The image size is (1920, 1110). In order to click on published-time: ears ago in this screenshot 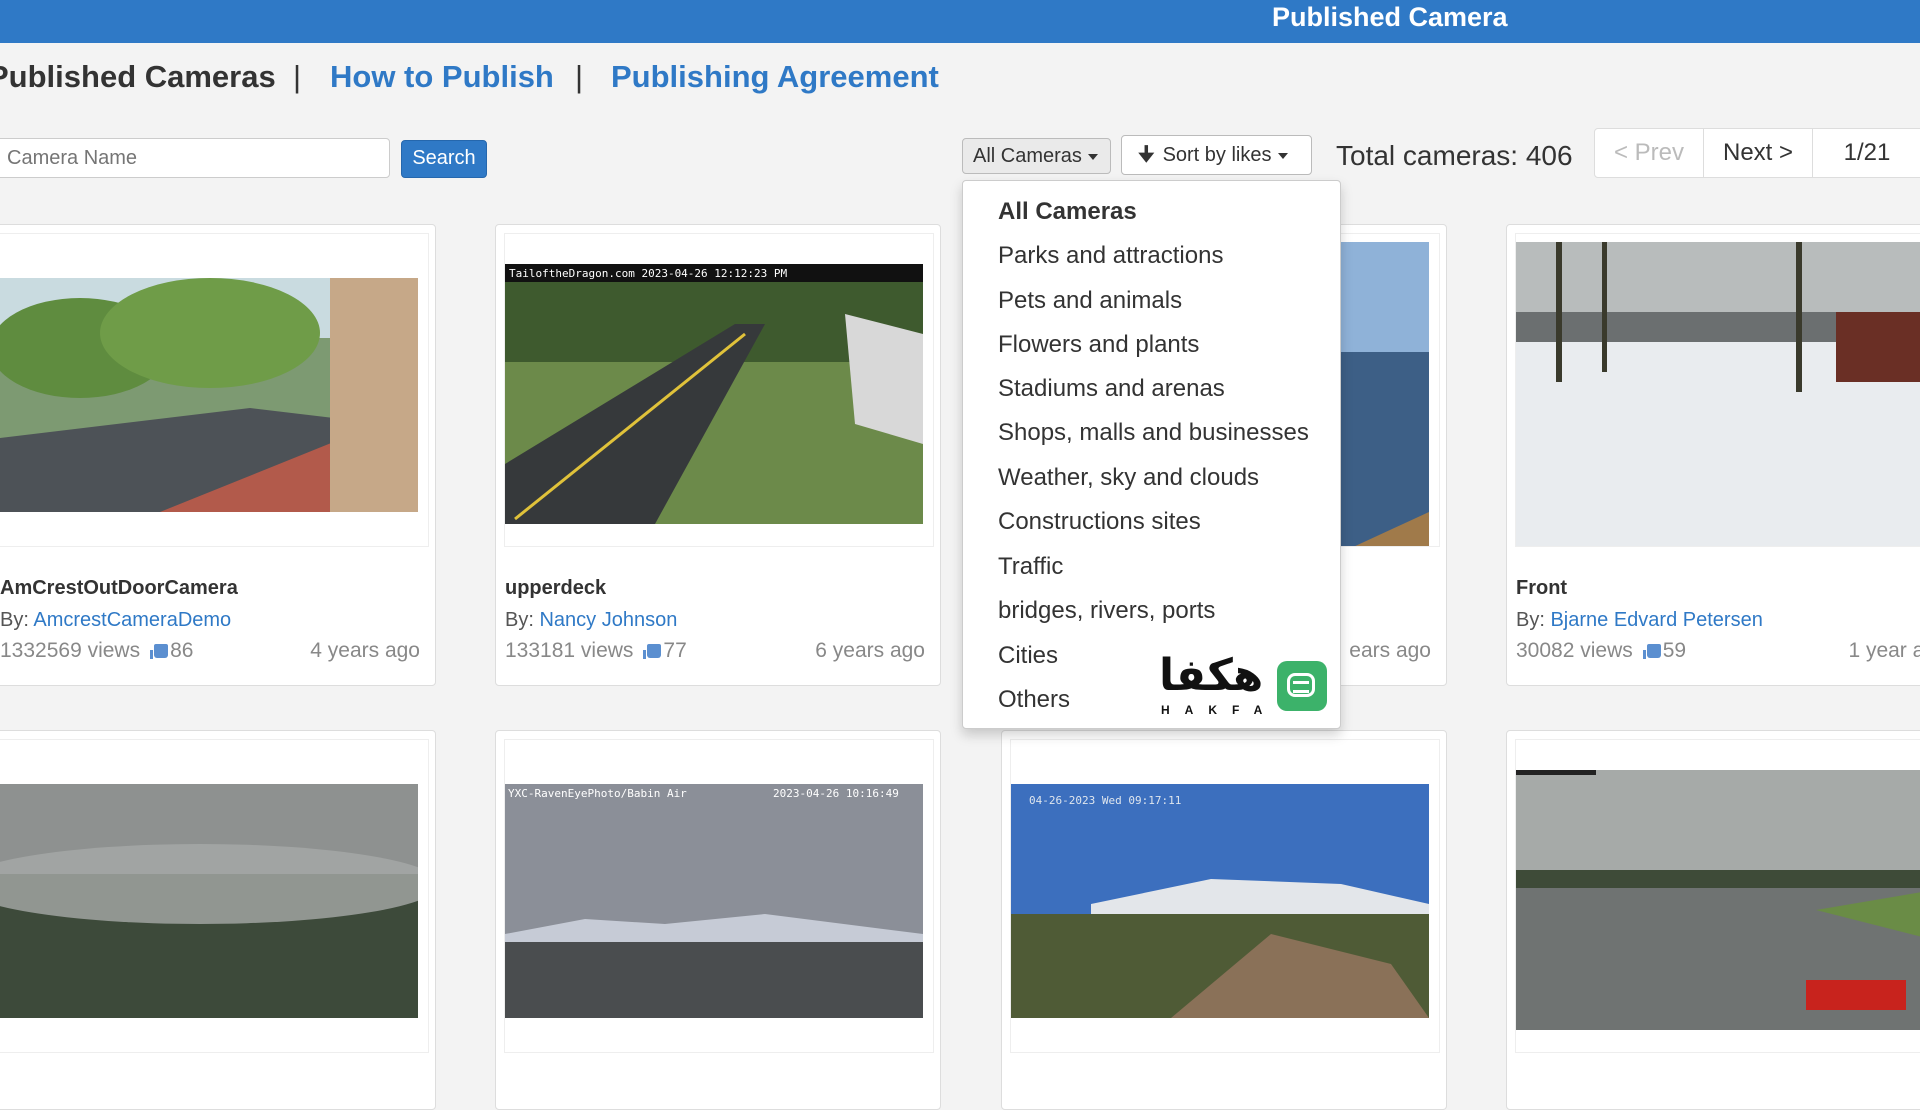, I will do `click(1390, 650)`.